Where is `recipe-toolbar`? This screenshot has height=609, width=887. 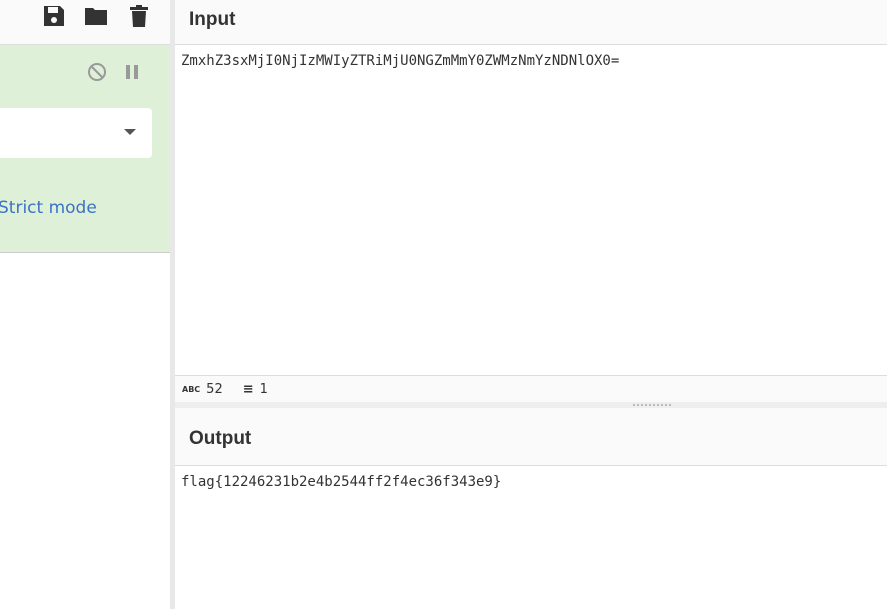 recipe-toolbar is located at coordinates (85, 22).